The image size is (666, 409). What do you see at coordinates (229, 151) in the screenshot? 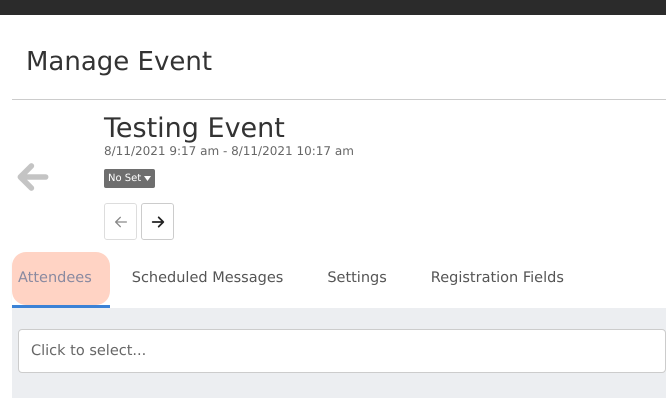
I see `event-dates: 8/11/2021 9:17 am - 8/11/2021 10:17 am` at bounding box center [229, 151].